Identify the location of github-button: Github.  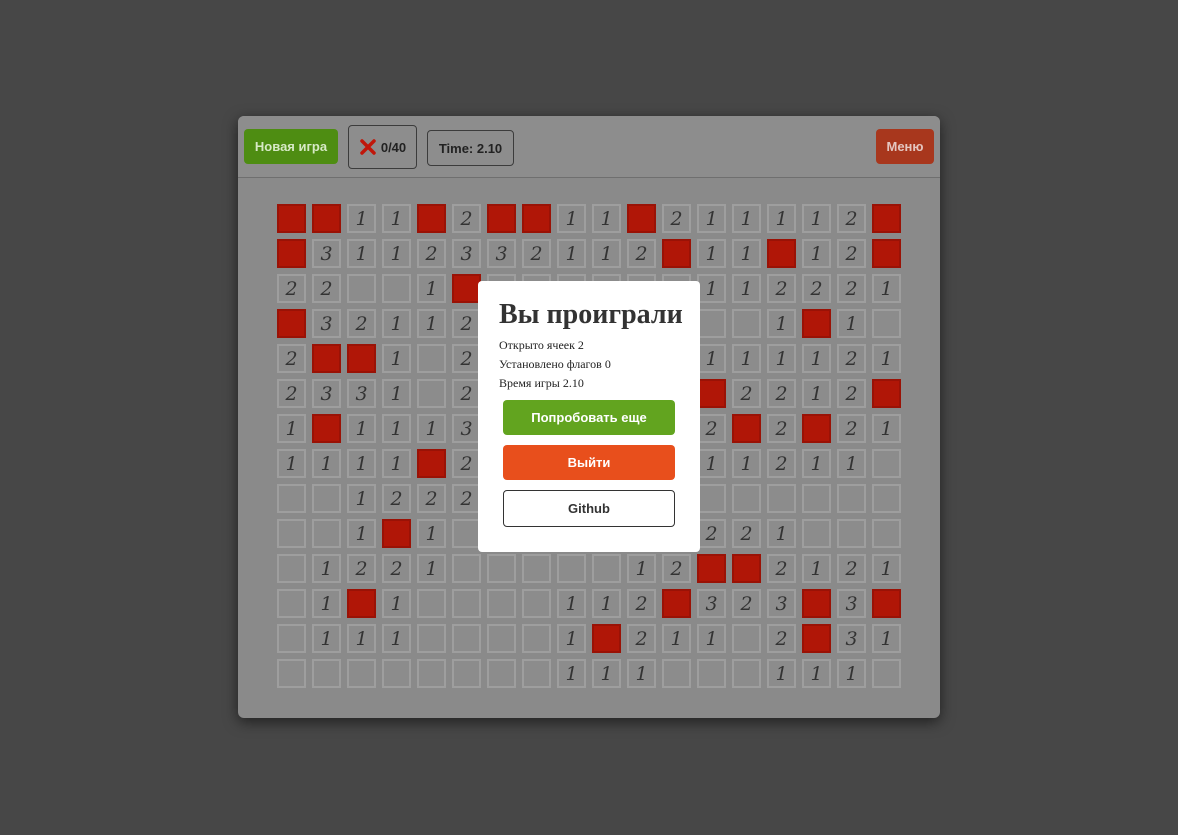
(589, 508).